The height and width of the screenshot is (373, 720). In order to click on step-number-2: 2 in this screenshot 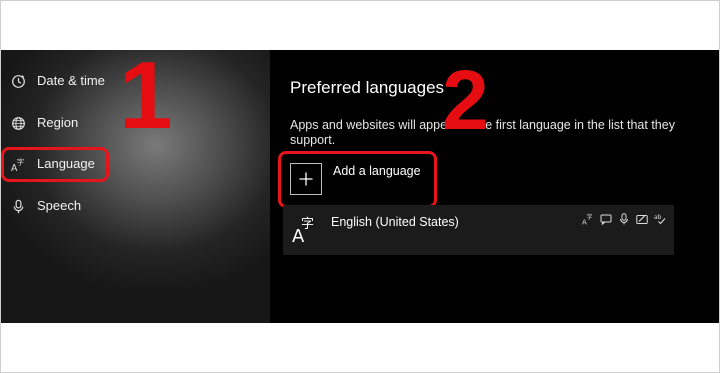, I will do `click(465, 100)`.